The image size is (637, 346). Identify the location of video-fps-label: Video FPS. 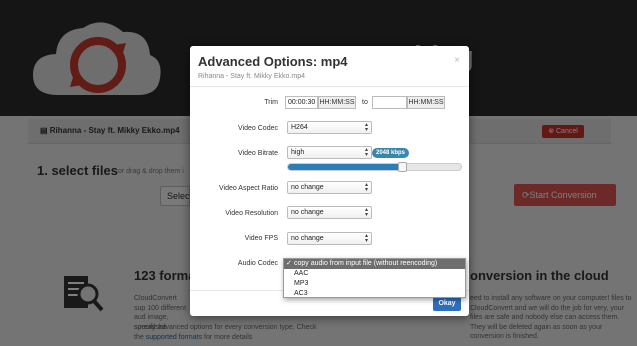
(261, 238).